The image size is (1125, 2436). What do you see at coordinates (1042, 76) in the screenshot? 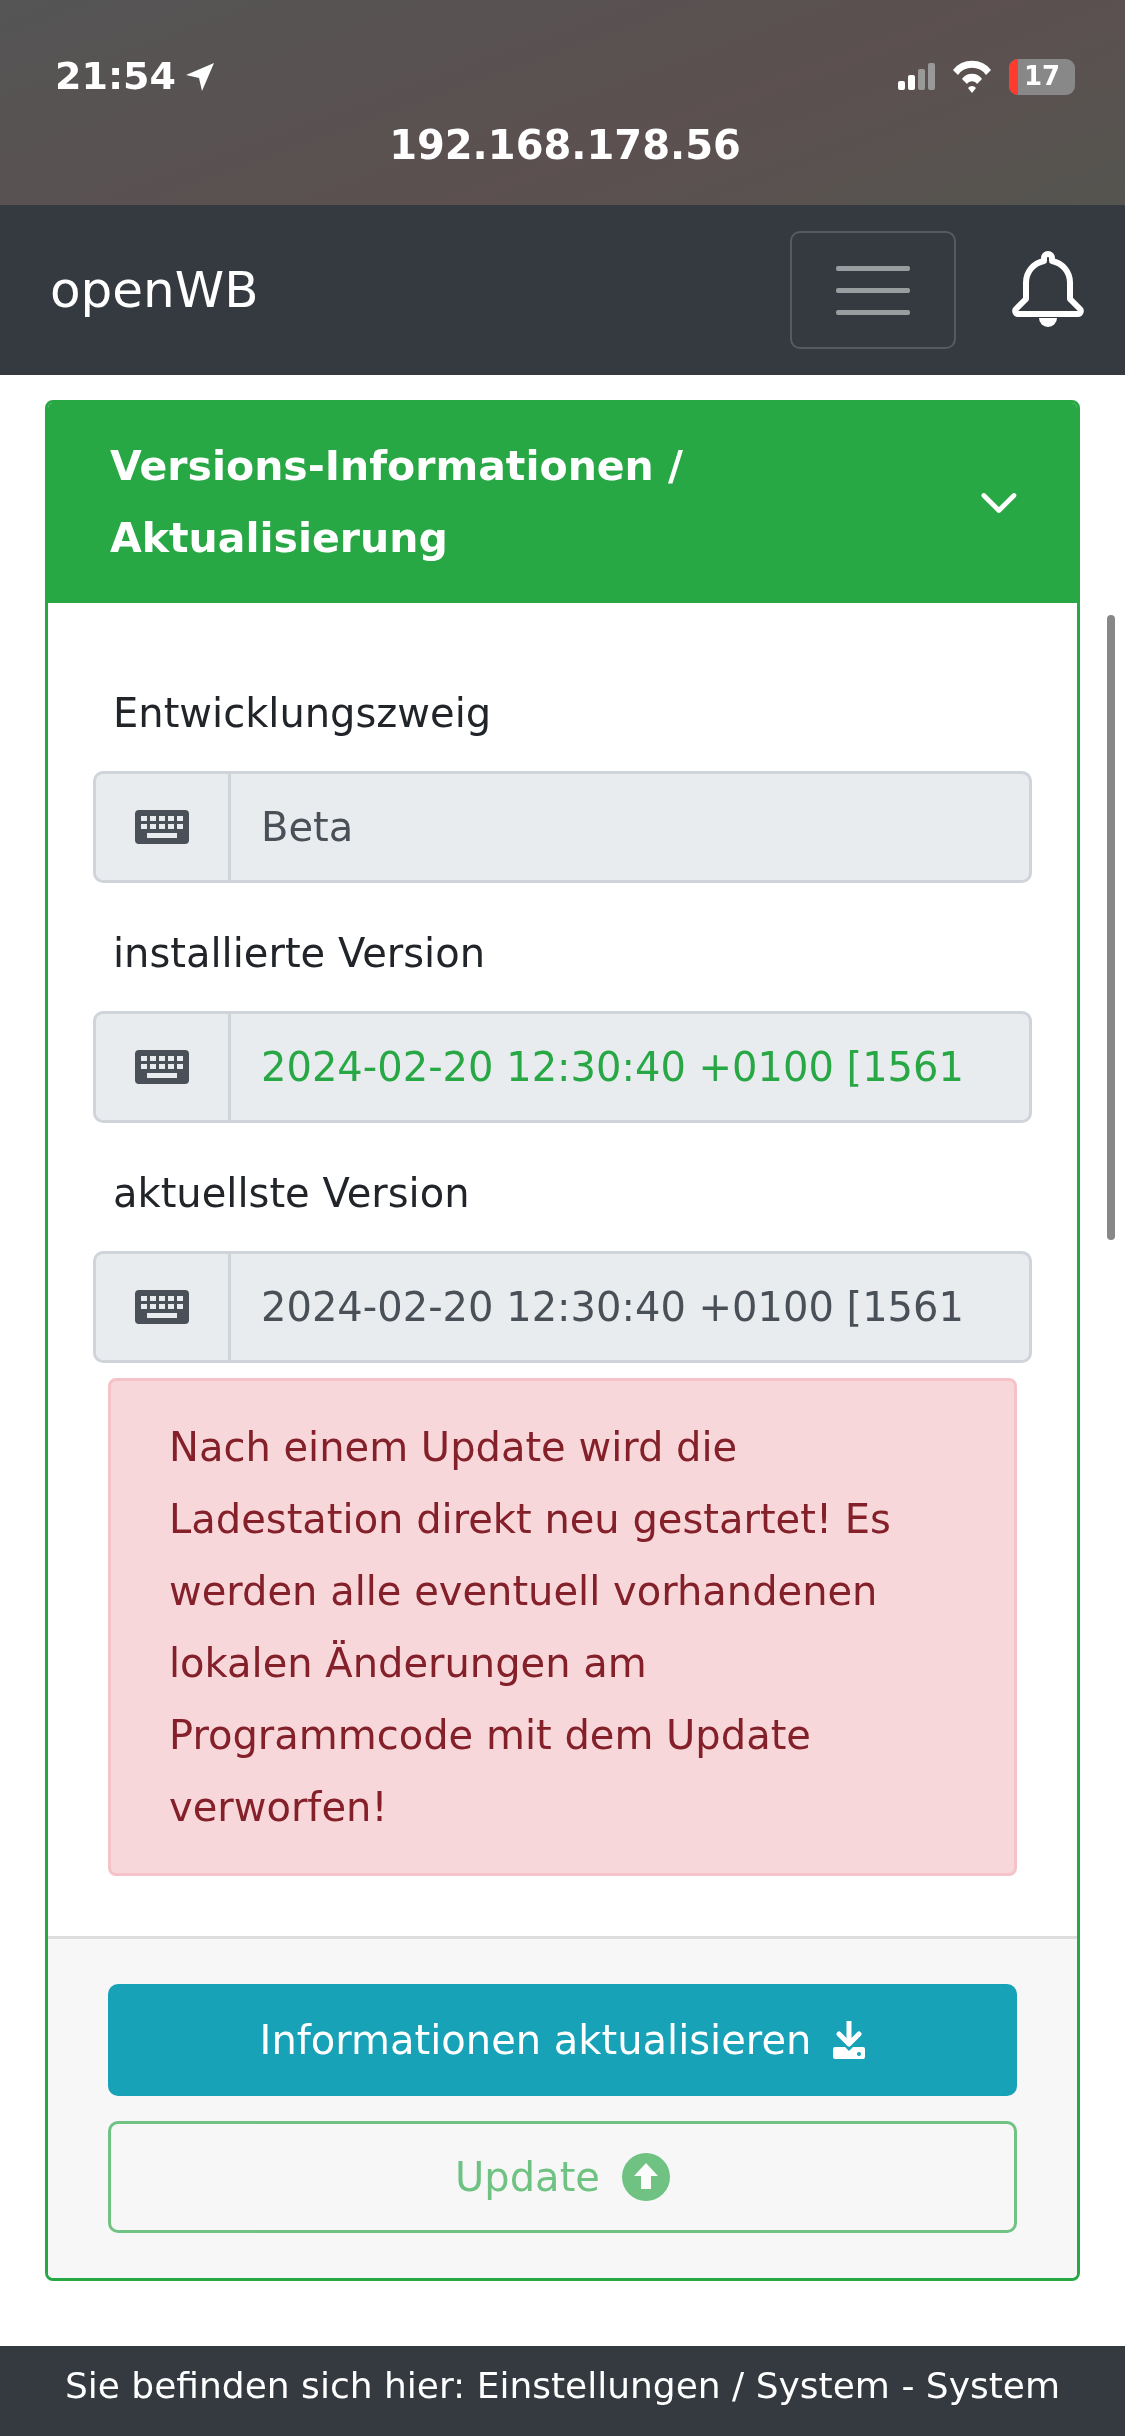
I see `battery-icon: 17` at bounding box center [1042, 76].